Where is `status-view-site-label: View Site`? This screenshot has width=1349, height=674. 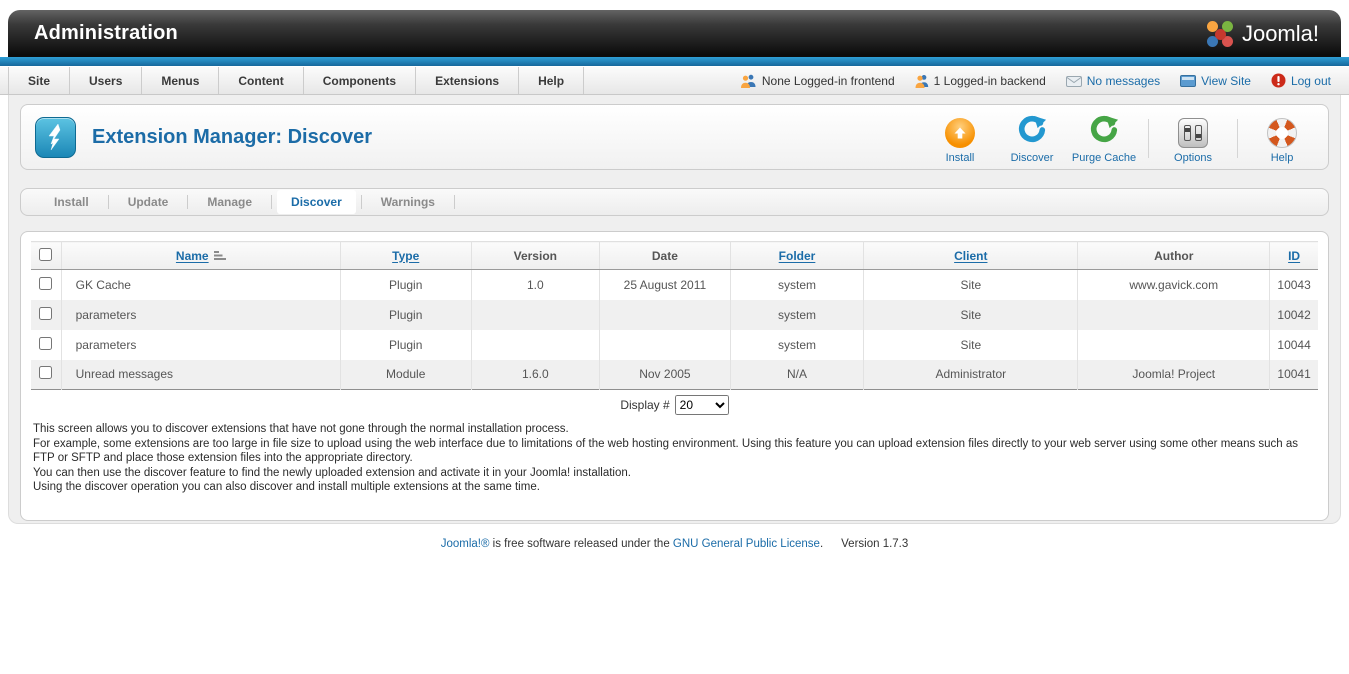
status-view-site-label: View Site is located at coordinates (1226, 80).